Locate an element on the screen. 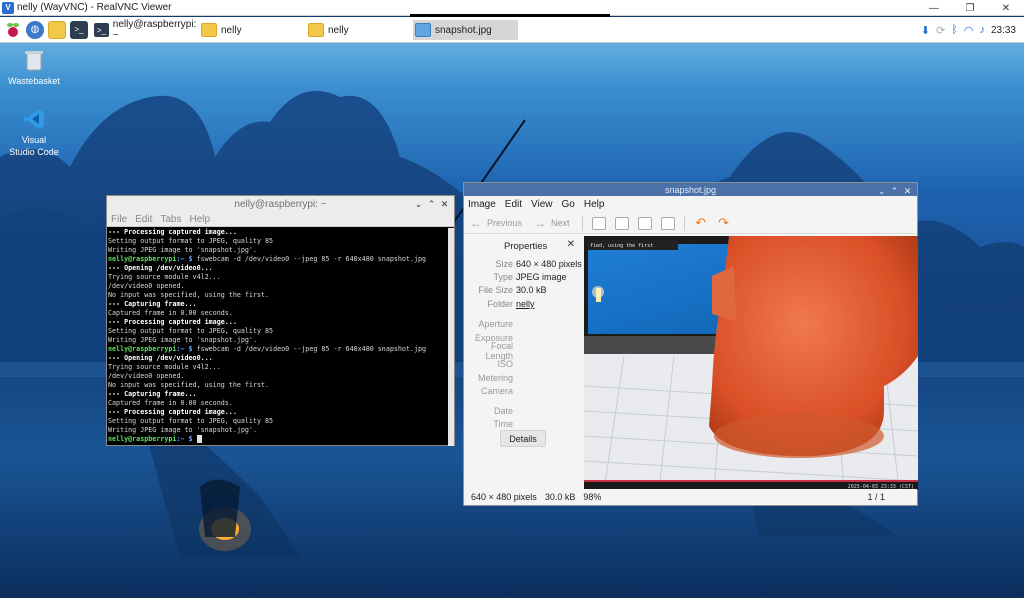  property-value: 30.0 kB is located at coordinates (531, 290).